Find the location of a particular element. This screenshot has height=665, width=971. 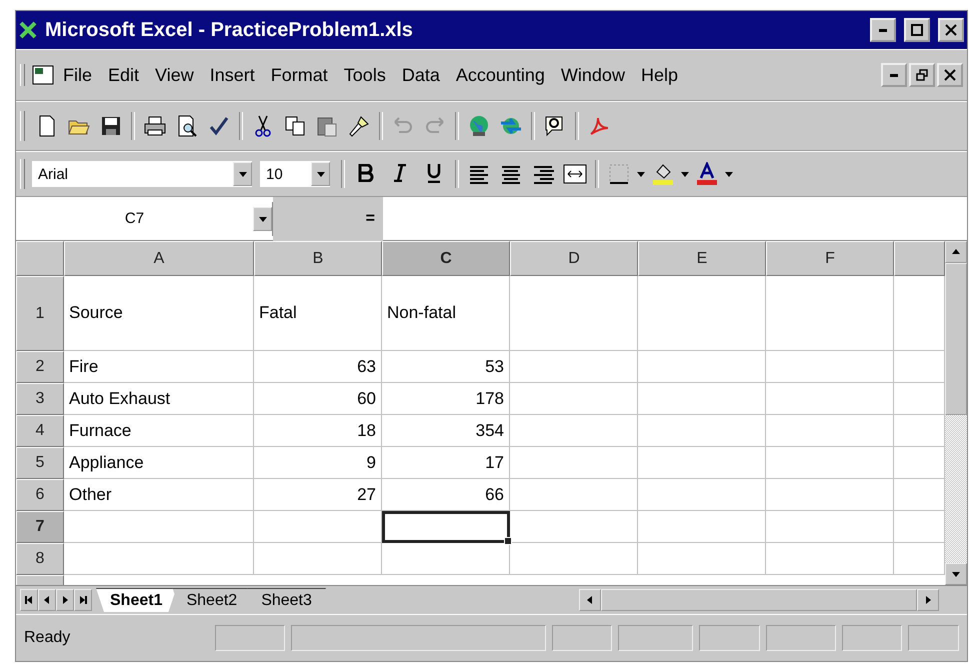

menu-item: View is located at coordinates (174, 75).